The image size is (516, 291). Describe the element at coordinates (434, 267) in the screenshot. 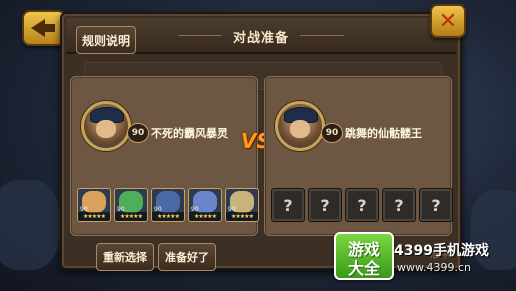

I see `watermark-url: www.4399.cn` at that location.